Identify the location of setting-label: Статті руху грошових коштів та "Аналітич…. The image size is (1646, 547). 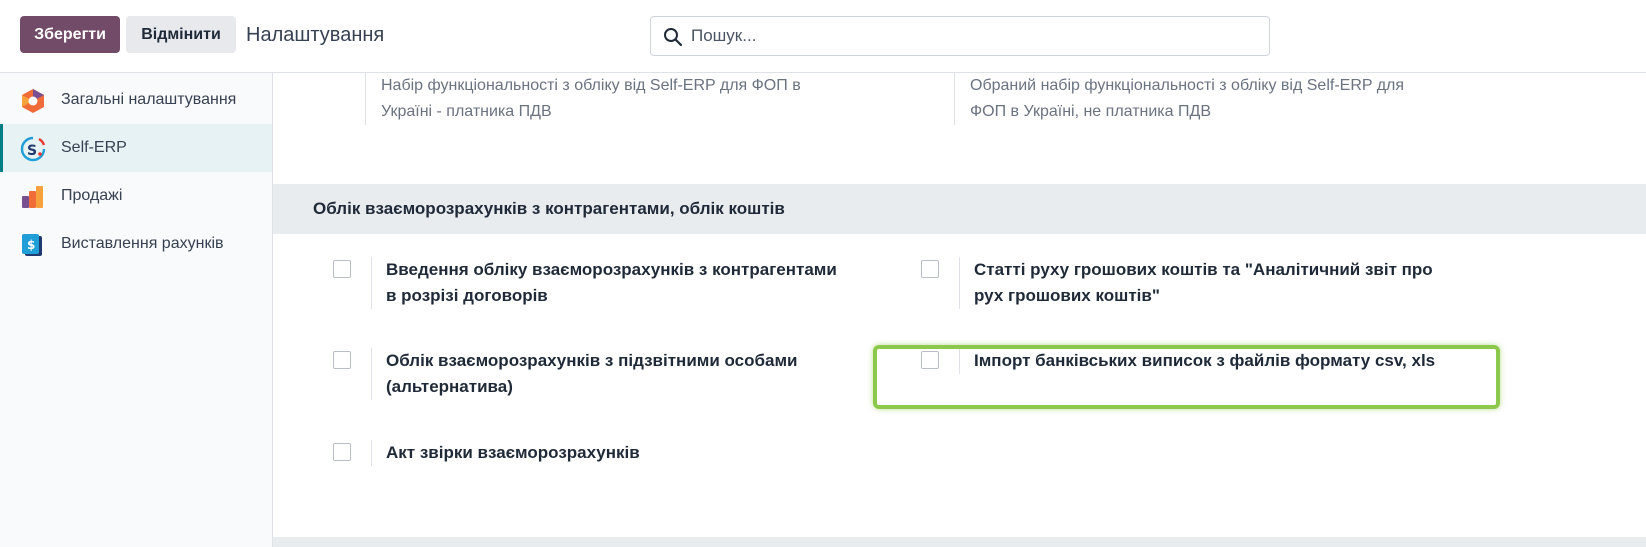
(1203, 282).